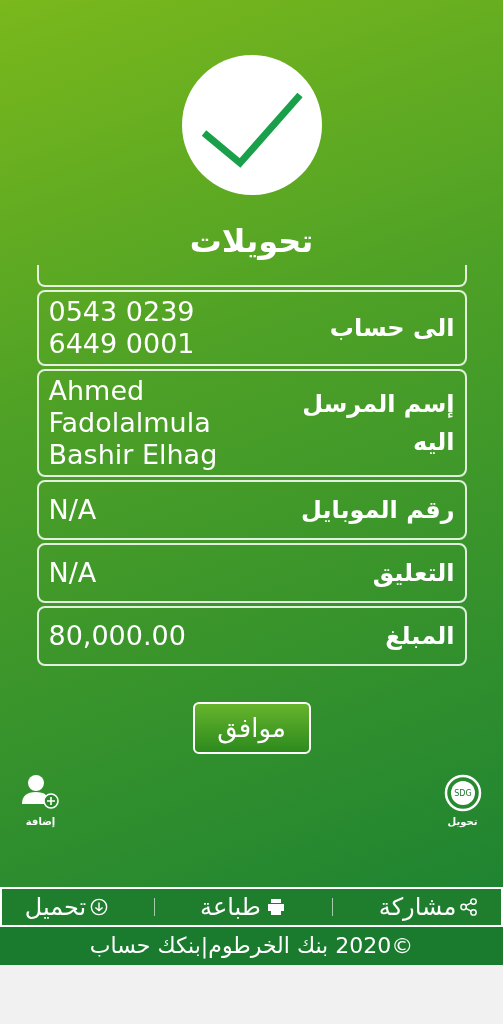  I want to click on page-title: تحويلات, so click(251, 241).